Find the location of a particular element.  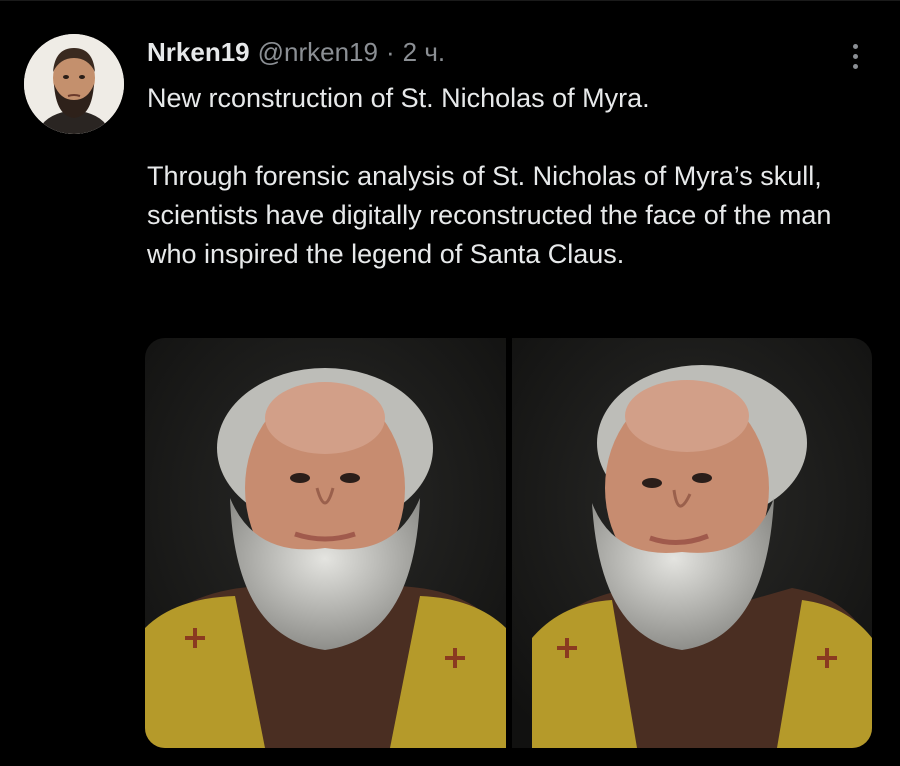

top-divider is located at coordinates (450, 0).